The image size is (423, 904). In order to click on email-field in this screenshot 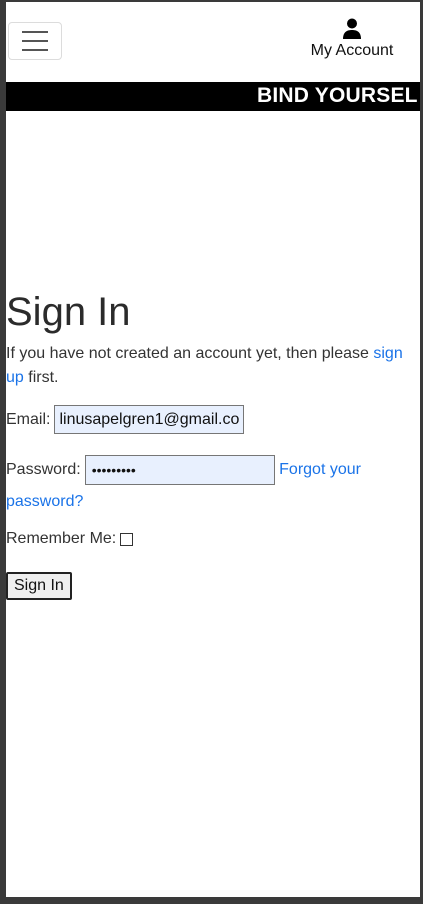, I will do `click(149, 419)`.